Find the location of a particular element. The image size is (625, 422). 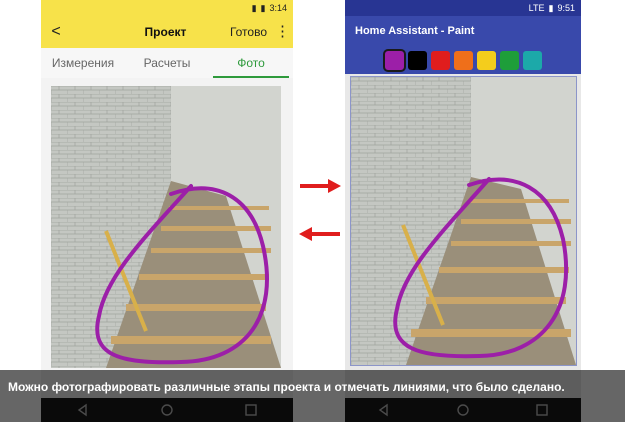

signal-icon: ▮ is located at coordinates (254, 7).